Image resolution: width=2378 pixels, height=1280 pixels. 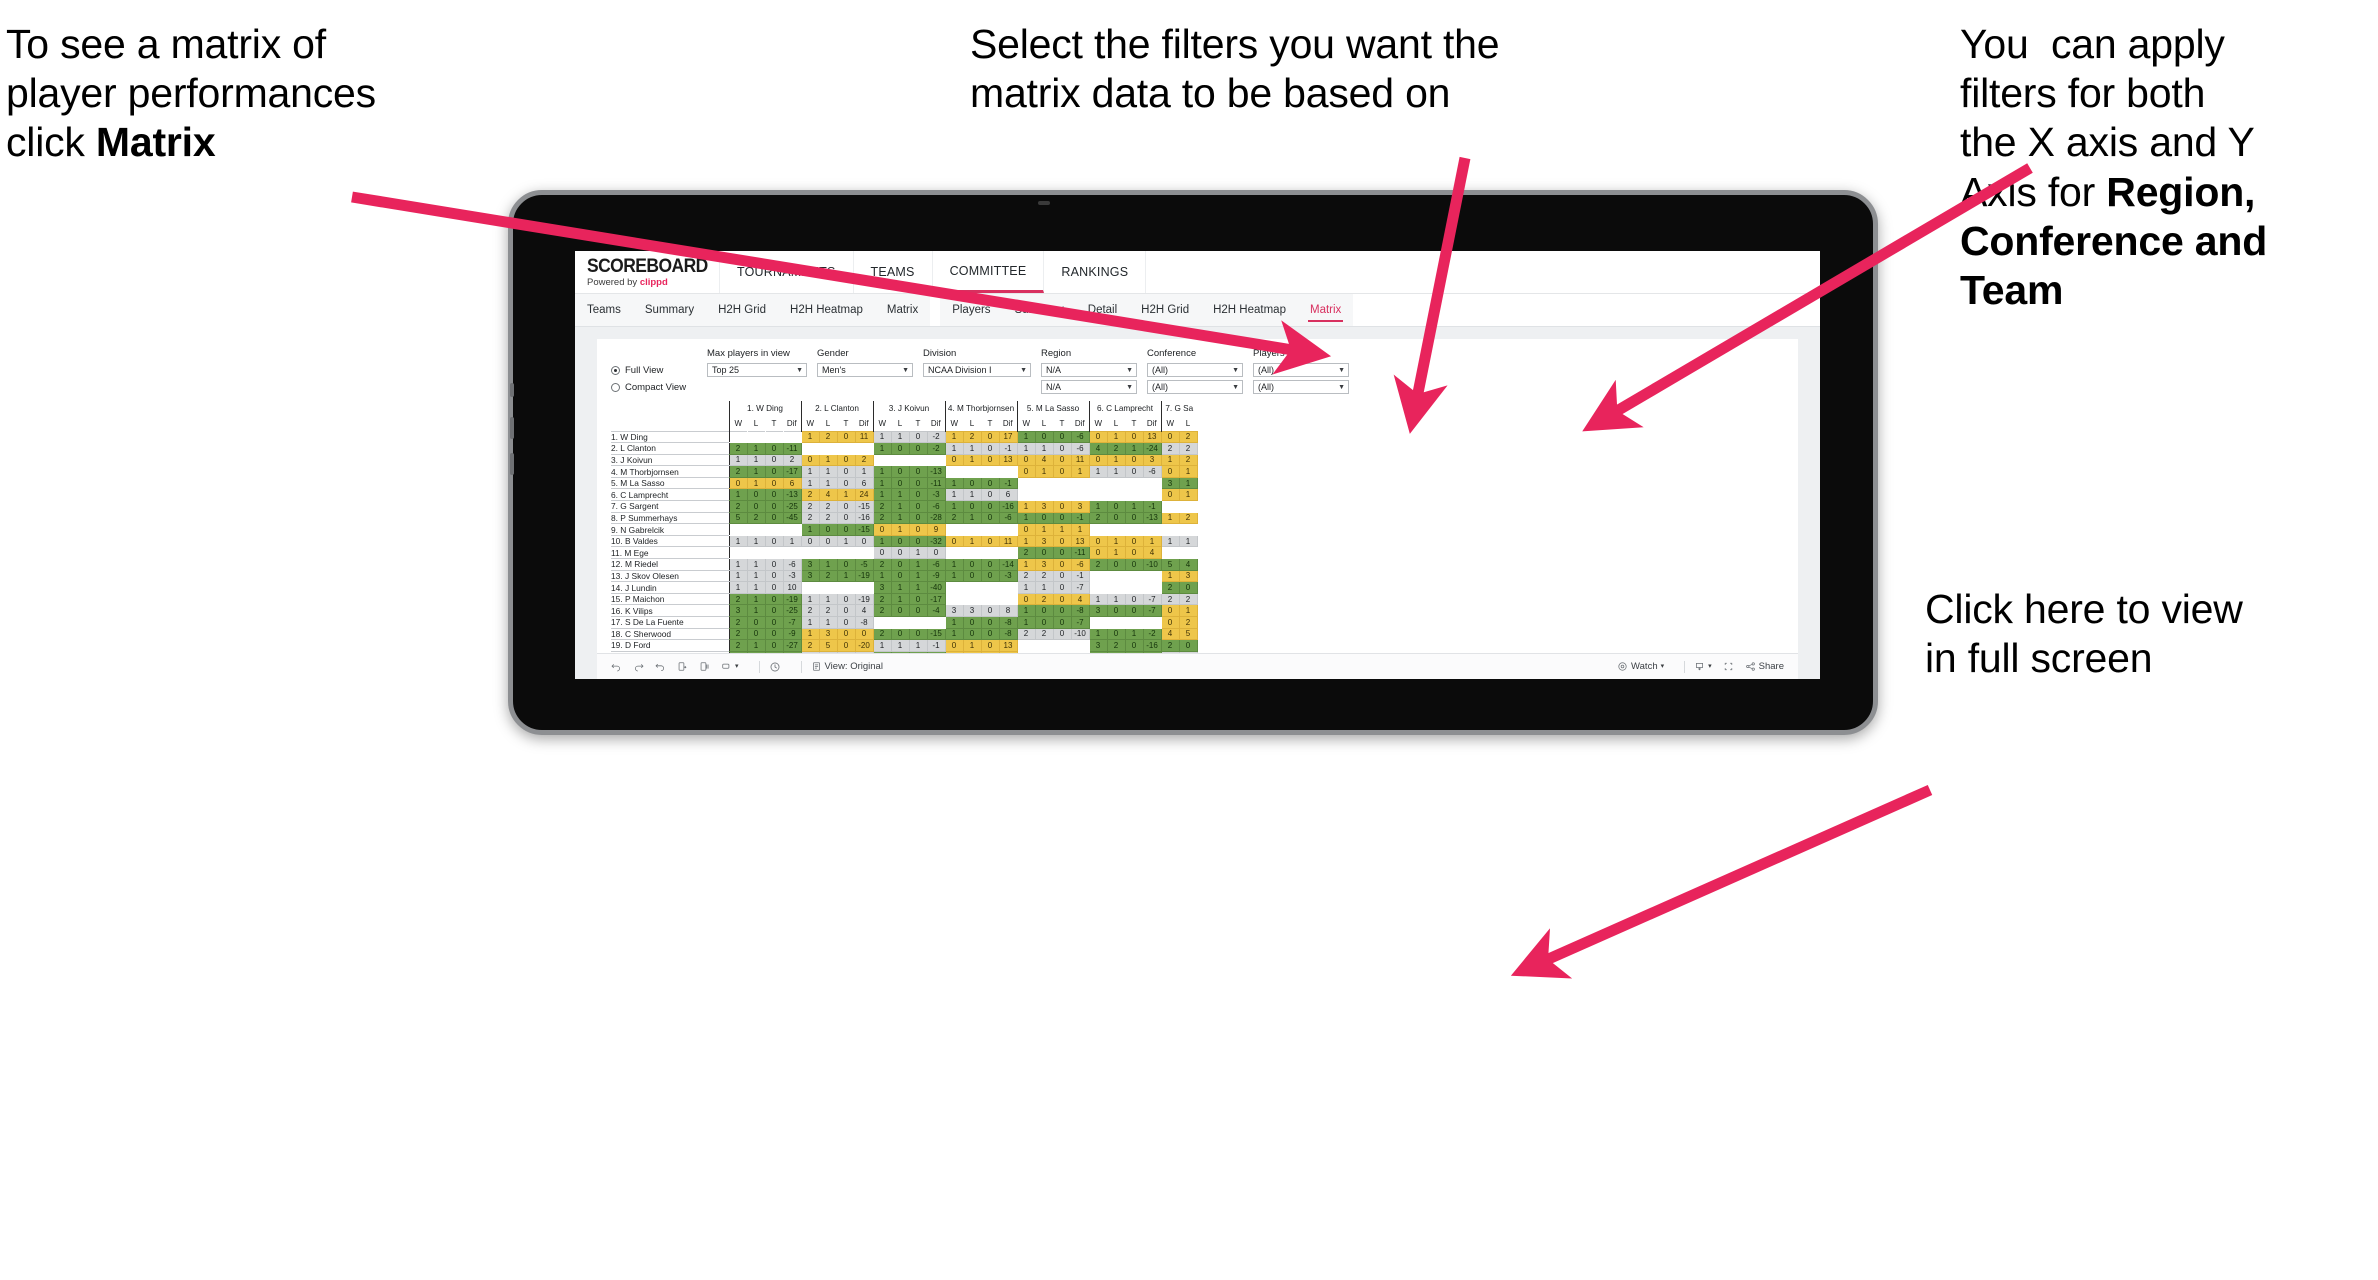 What do you see at coordinates (902, 310) in the screenshot?
I see `sub-nav-teams-matrix: Matrix` at bounding box center [902, 310].